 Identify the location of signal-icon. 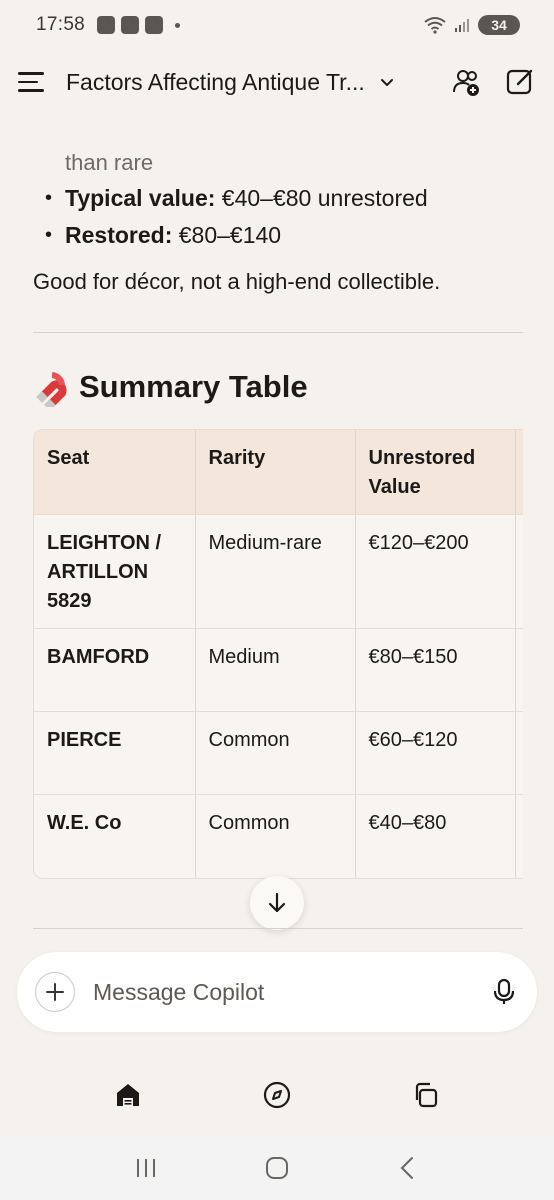
(462, 25).